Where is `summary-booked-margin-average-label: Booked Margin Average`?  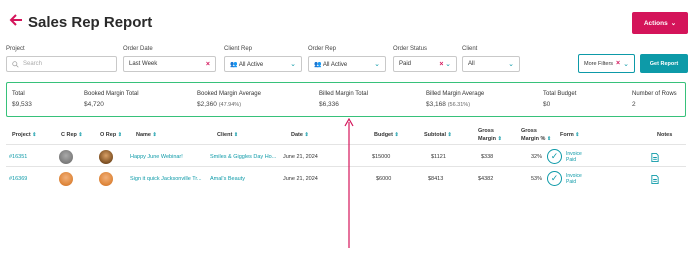
summary-booked-margin-average-label: Booked Margin Average is located at coordinates (229, 94).